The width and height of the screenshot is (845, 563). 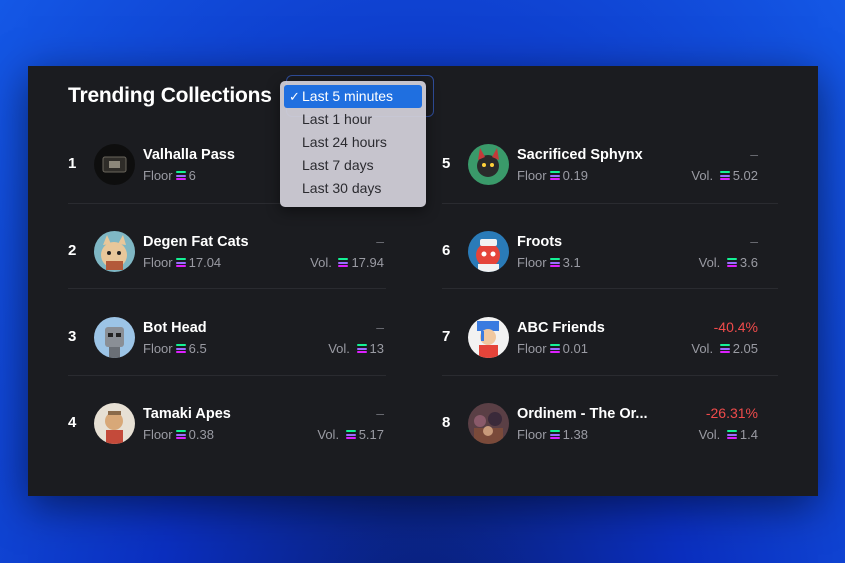 What do you see at coordinates (337, 119) in the screenshot?
I see `time-option-label: Last 1 hour` at bounding box center [337, 119].